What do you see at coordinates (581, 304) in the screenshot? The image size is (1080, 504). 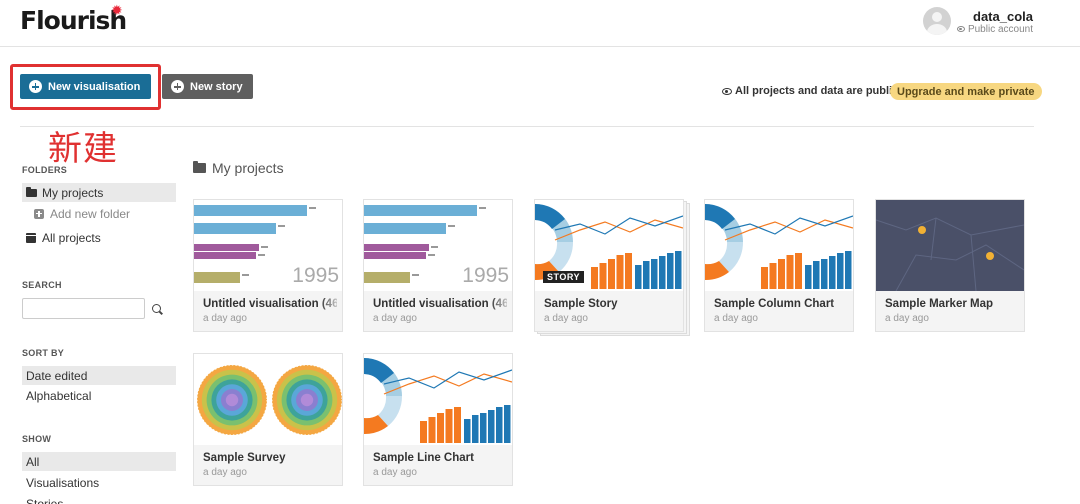 I see `project-title: Sample Story` at bounding box center [581, 304].